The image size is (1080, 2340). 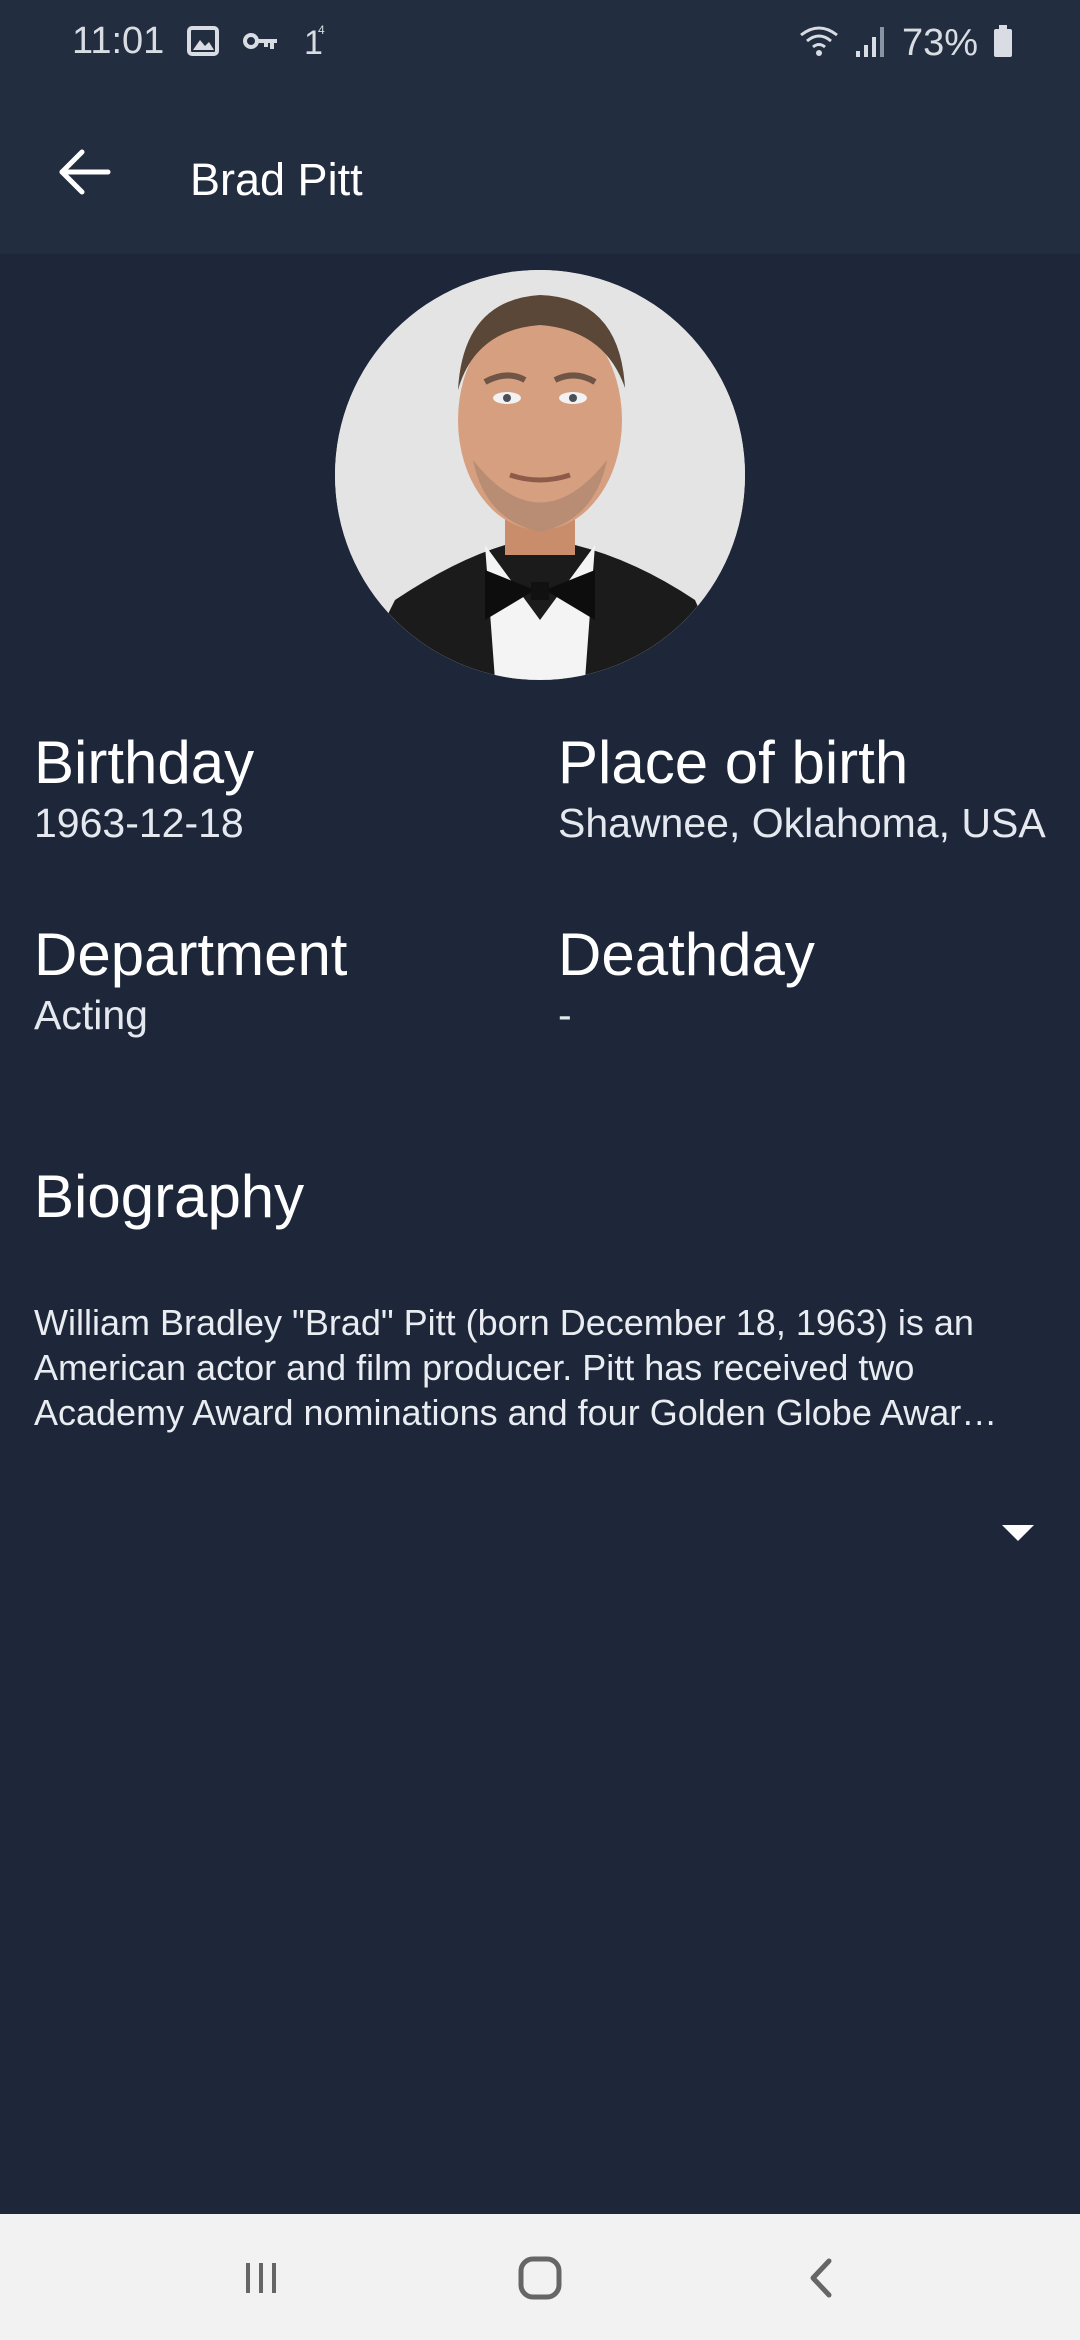 I want to click on recent-apps-button, so click(x=261, y=2278).